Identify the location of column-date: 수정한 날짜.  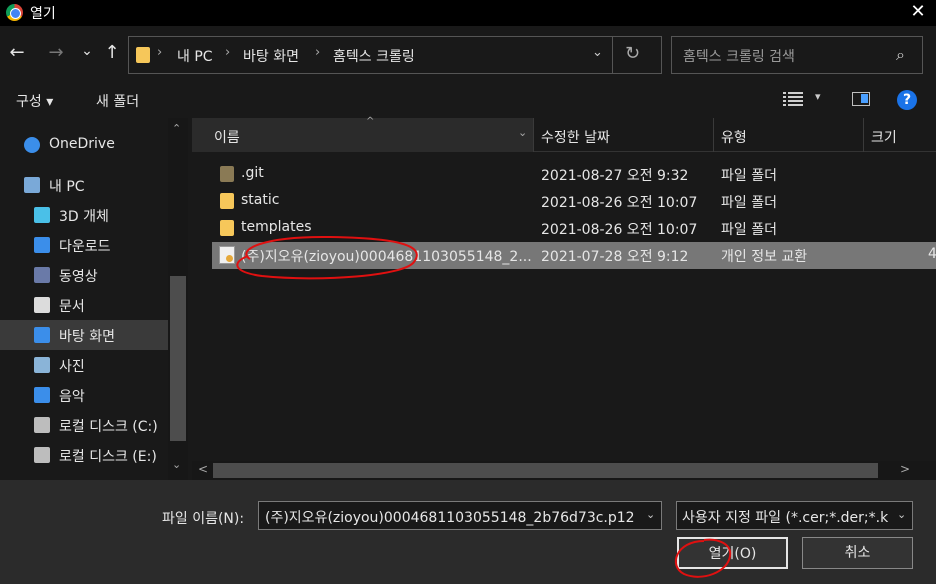
(624, 135).